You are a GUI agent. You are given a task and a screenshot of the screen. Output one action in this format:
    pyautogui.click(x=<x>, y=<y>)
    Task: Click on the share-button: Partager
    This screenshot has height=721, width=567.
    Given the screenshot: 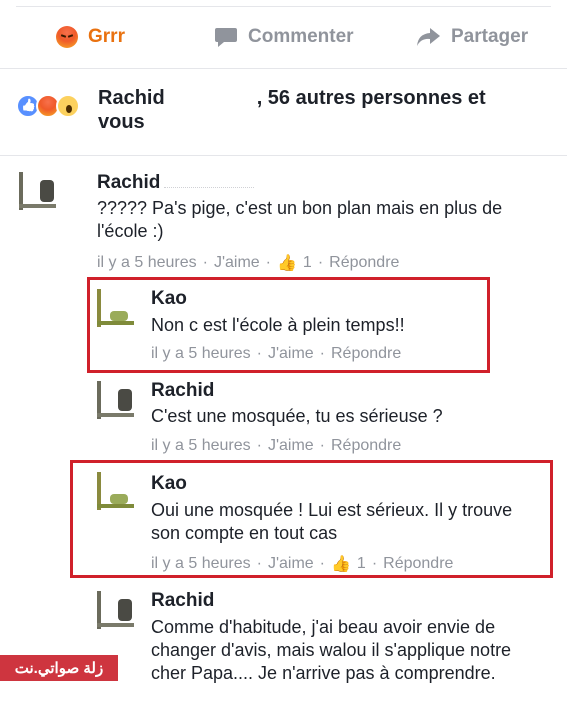 What is the action you would take?
    pyautogui.click(x=471, y=37)
    